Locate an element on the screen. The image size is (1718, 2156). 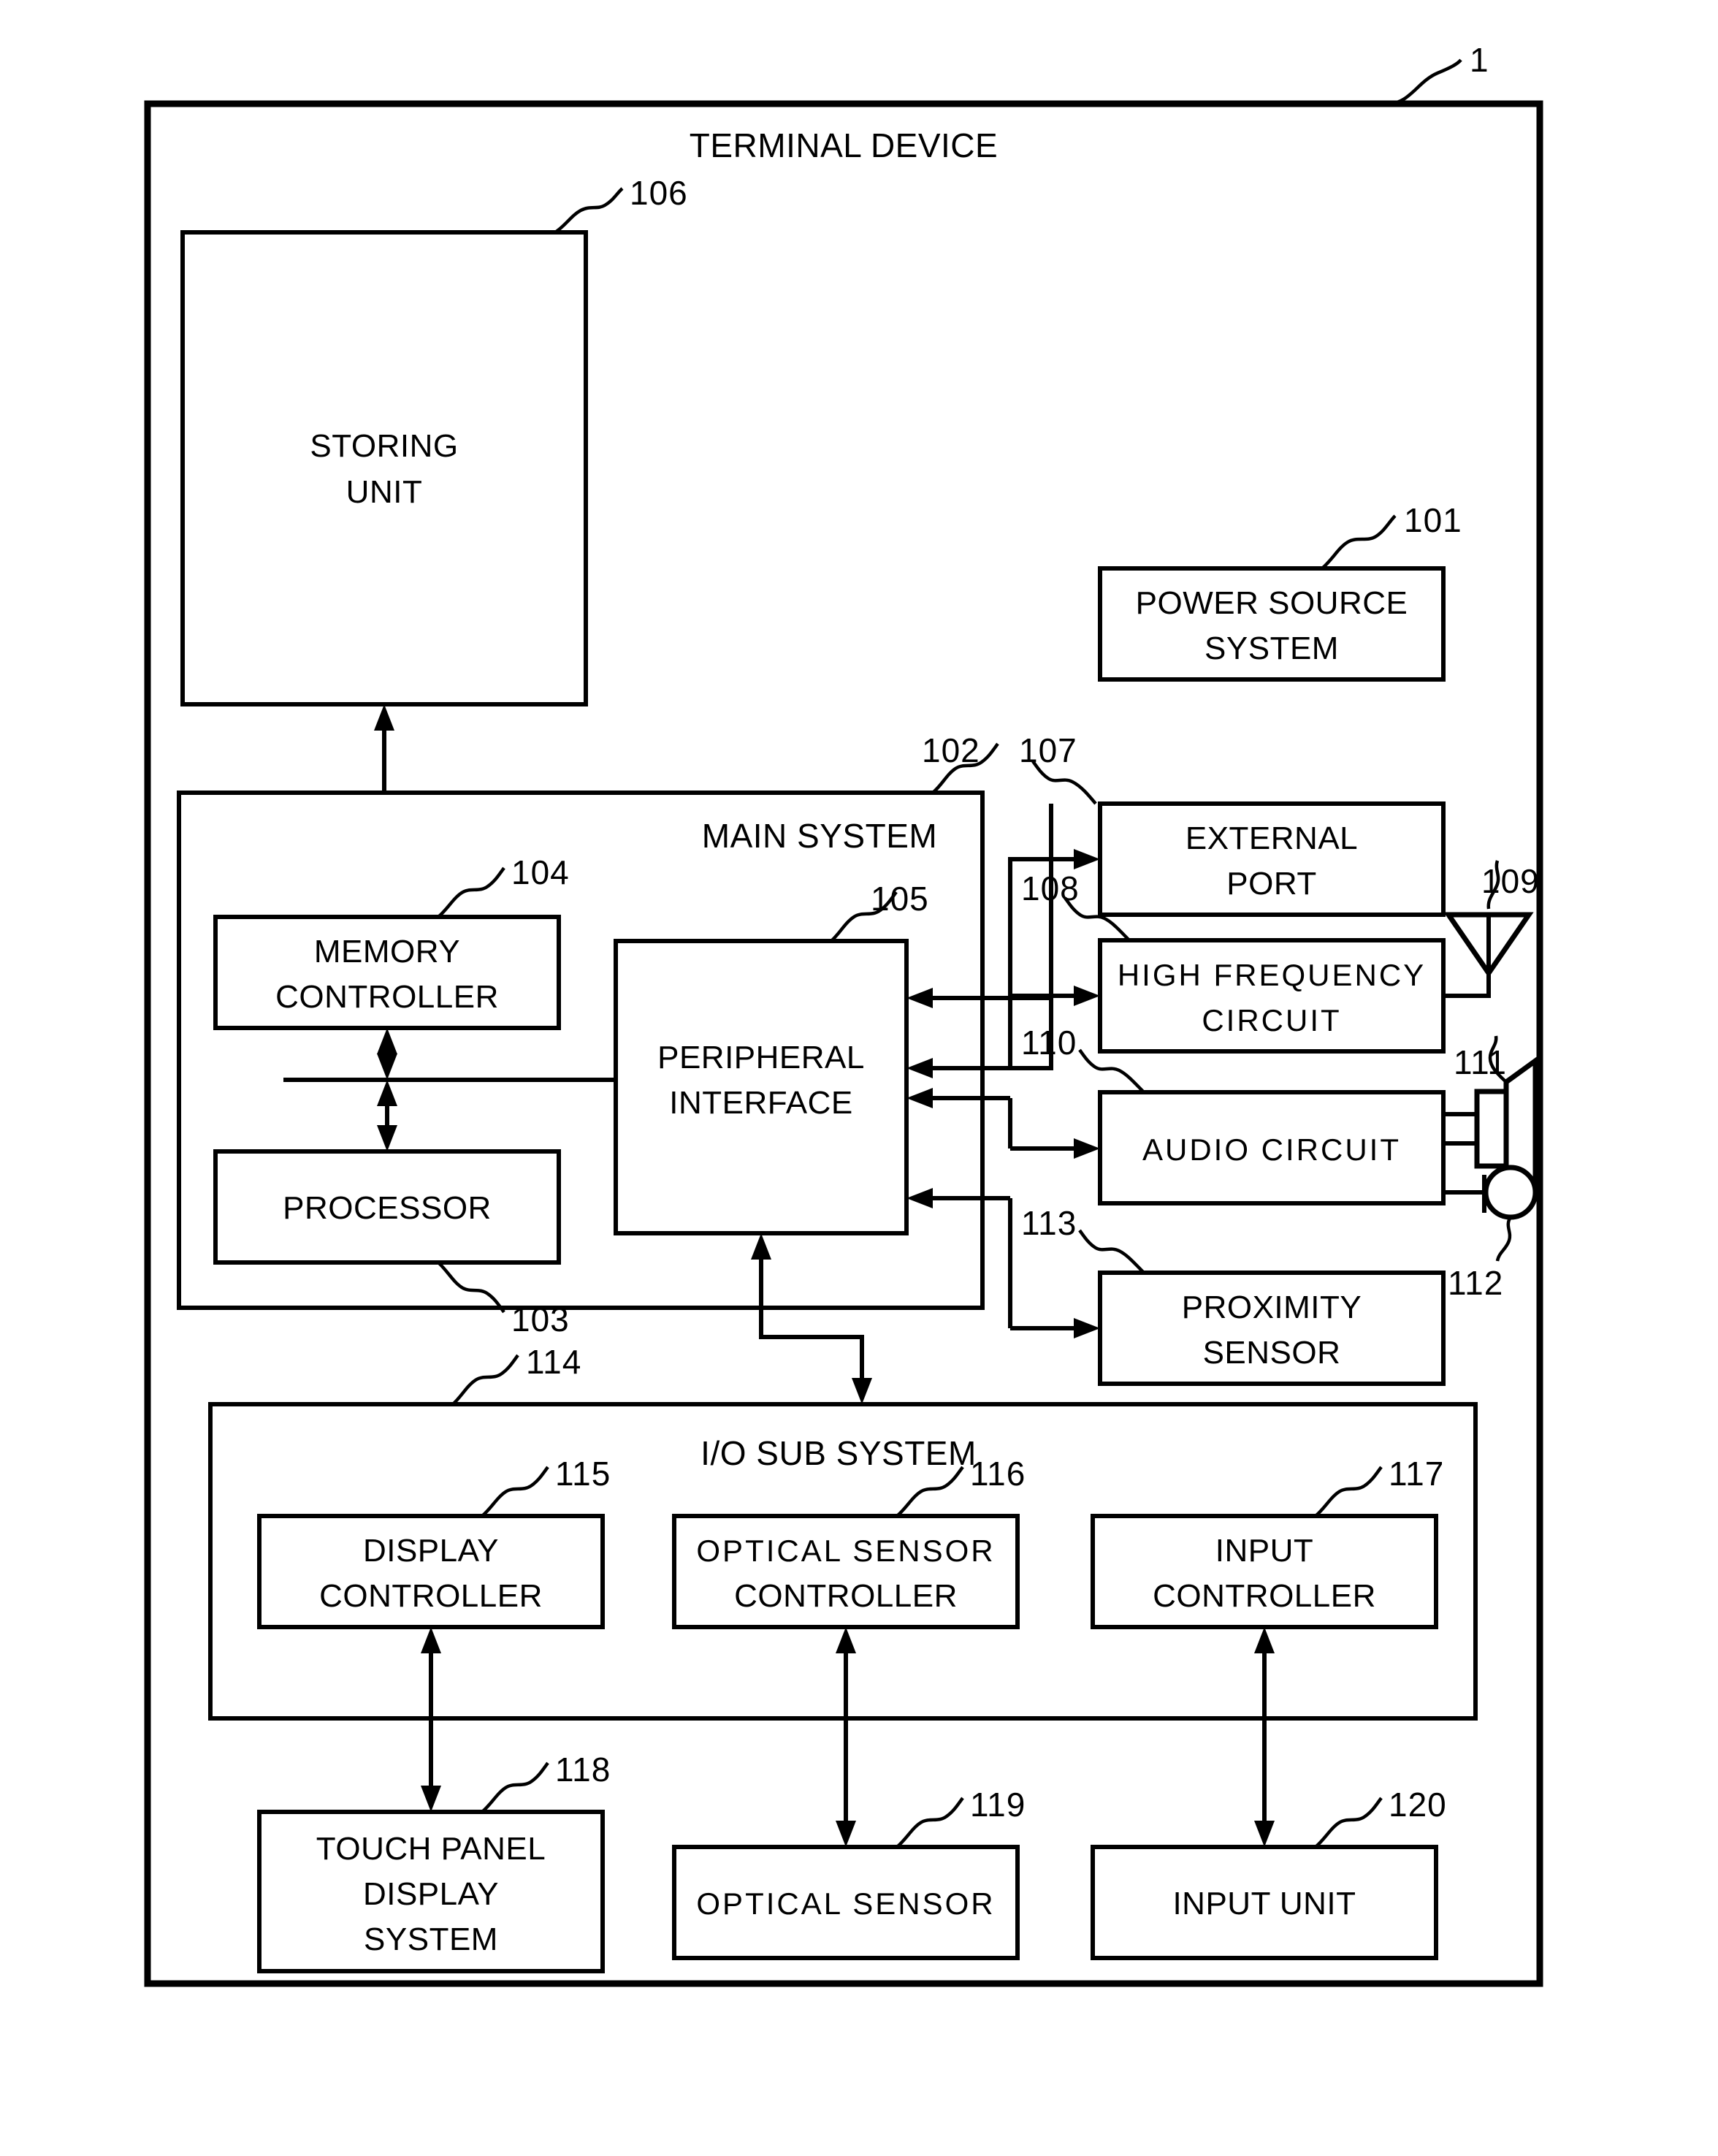
ref-number-103: 103 is located at coordinates (540, 1319).